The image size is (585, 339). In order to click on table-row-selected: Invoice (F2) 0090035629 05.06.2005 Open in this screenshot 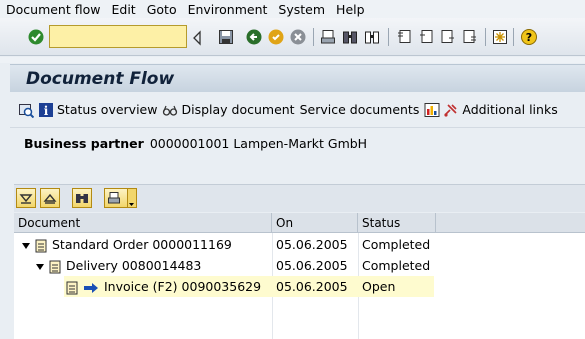, I will do `click(299, 286)`.